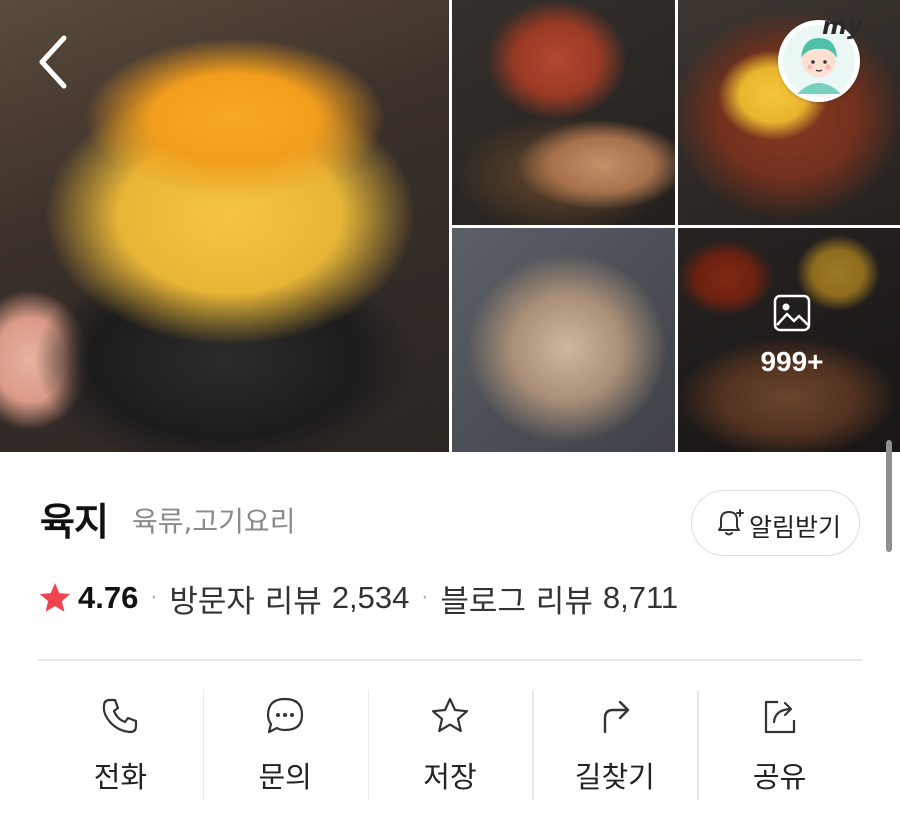 The width and height of the screenshot is (900, 824). What do you see at coordinates (450, 660) in the screenshot?
I see `divider` at bounding box center [450, 660].